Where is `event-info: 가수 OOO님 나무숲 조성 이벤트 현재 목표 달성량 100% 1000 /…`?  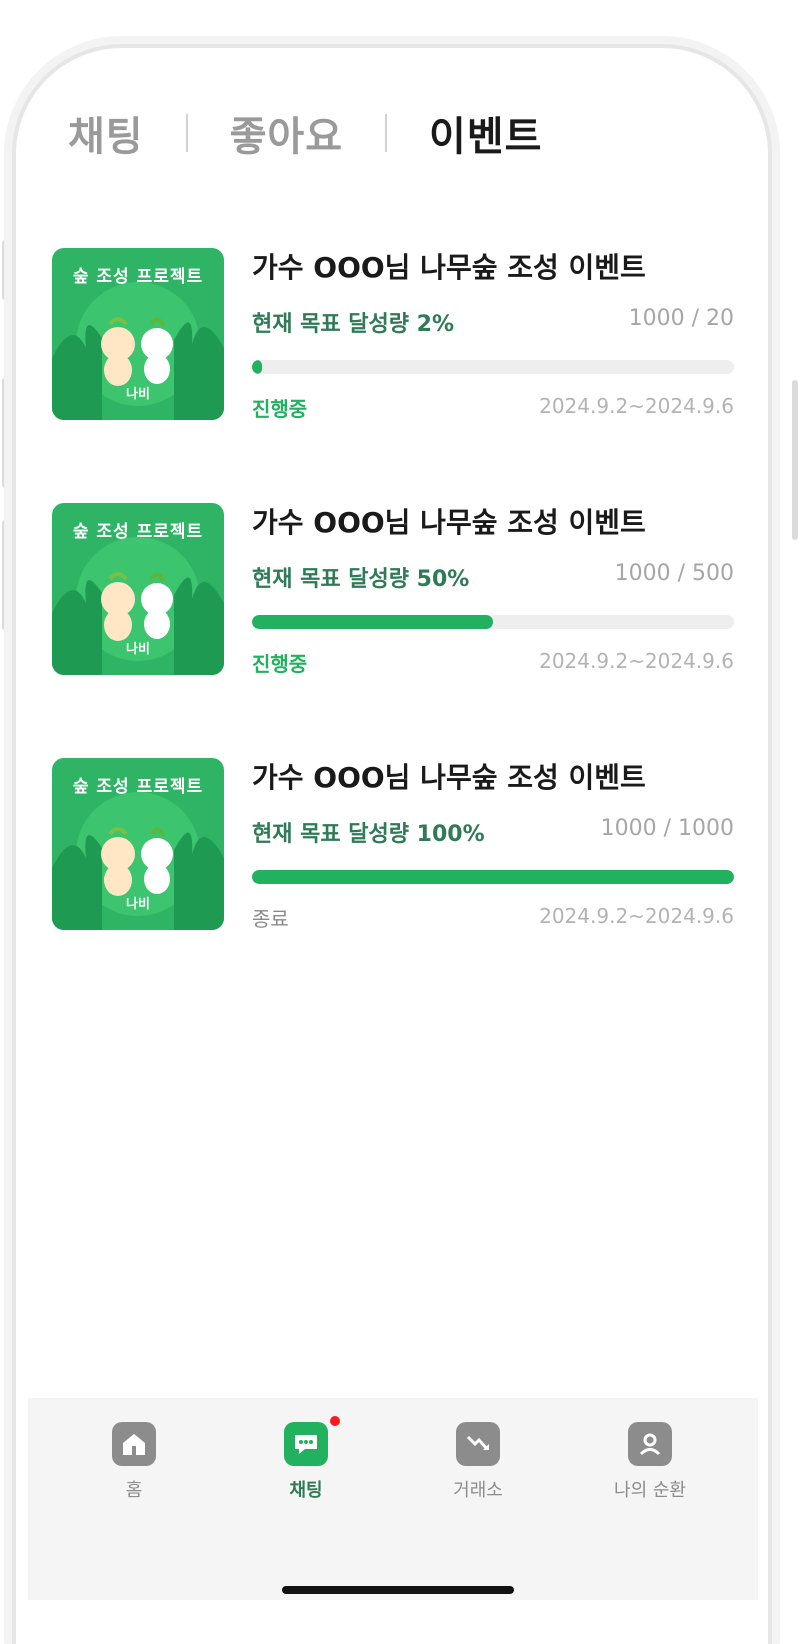 event-info: 가수 OOO님 나무숲 조성 이벤트 현재 목표 달성량 100% 1000 /… is located at coordinates (493, 844).